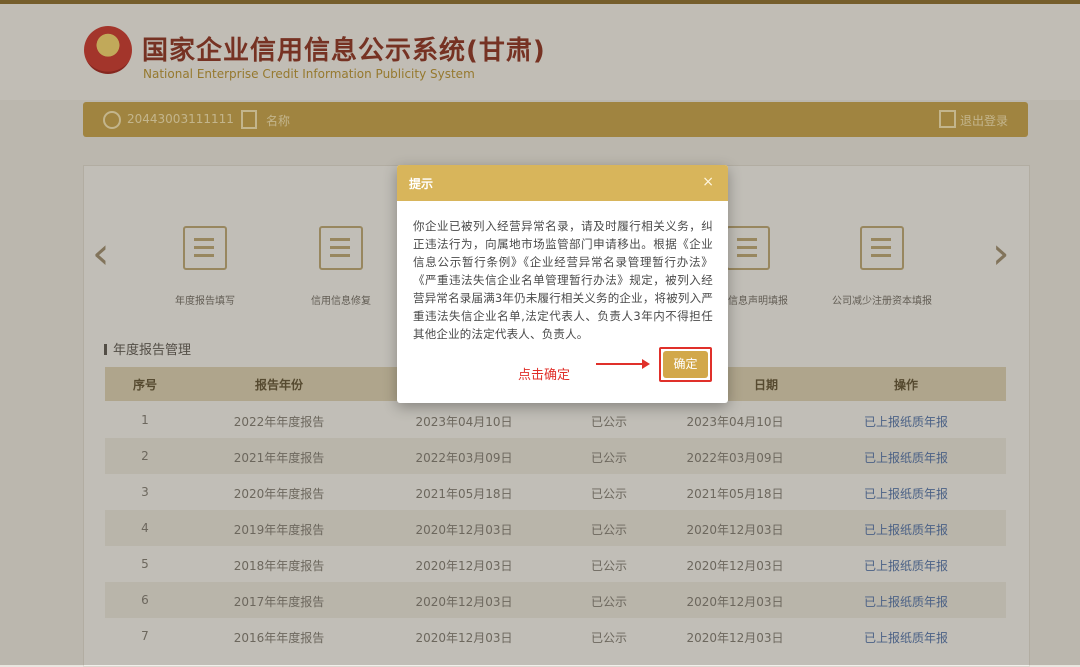 This screenshot has width=1080, height=667. Describe the element at coordinates (562, 183) in the screenshot. I see `dialog-header: 提示 ×` at that location.